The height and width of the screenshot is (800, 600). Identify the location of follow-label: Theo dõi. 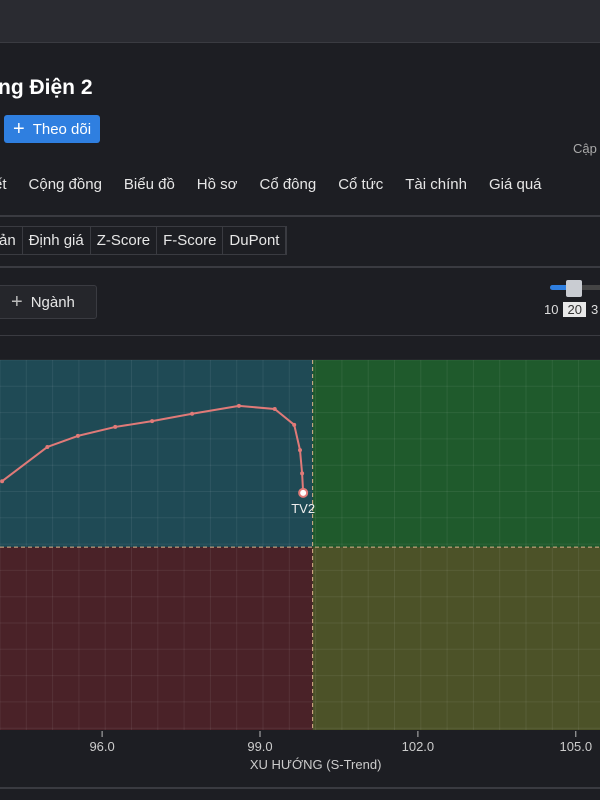
(62, 129).